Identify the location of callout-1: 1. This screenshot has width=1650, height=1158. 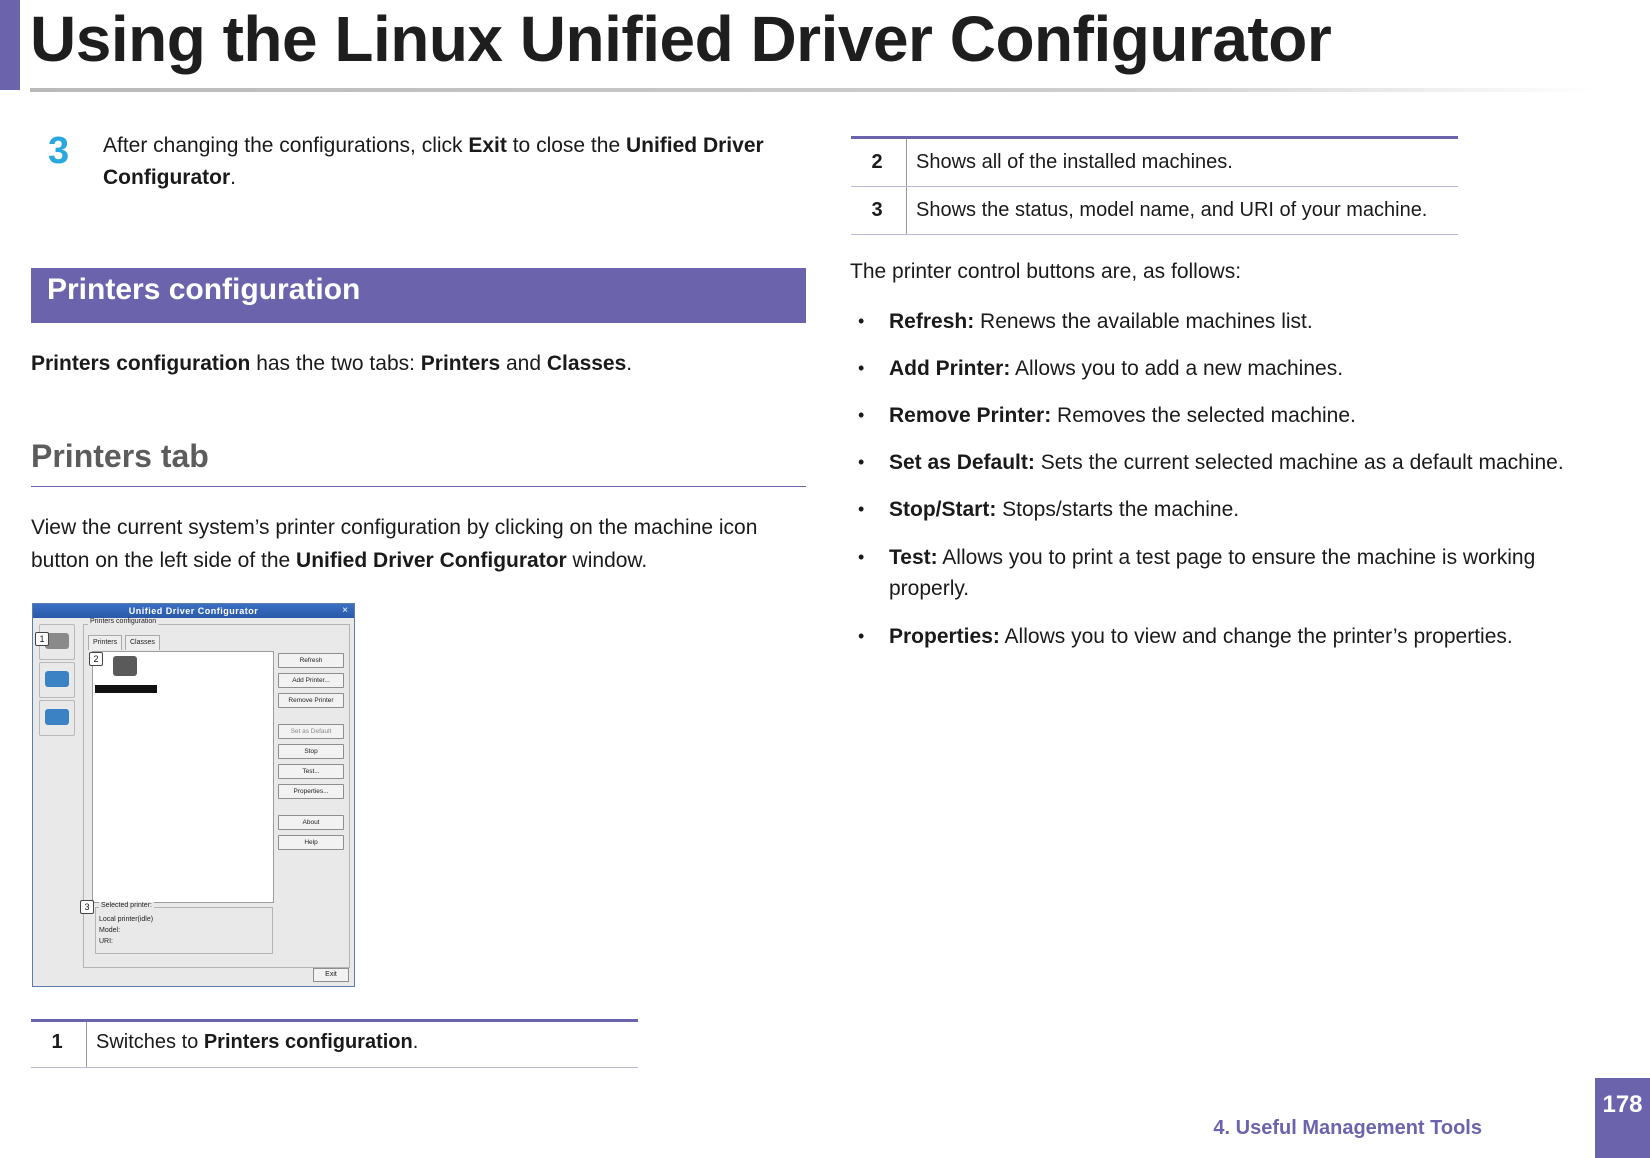
(42, 639).